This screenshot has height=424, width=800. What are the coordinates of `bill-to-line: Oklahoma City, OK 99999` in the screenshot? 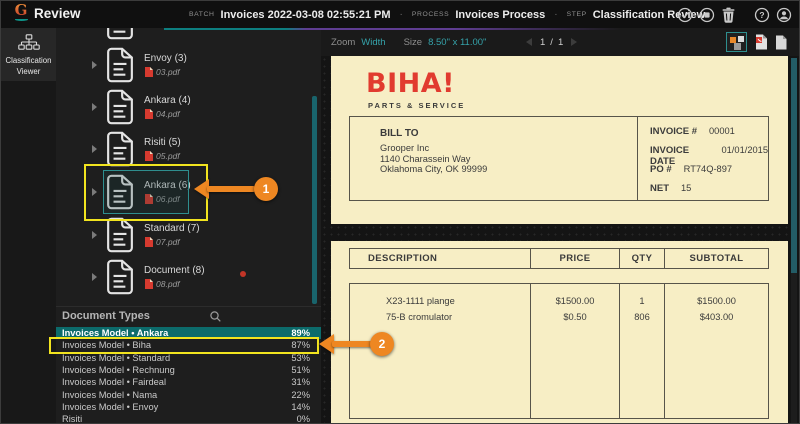 It's located at (434, 169).